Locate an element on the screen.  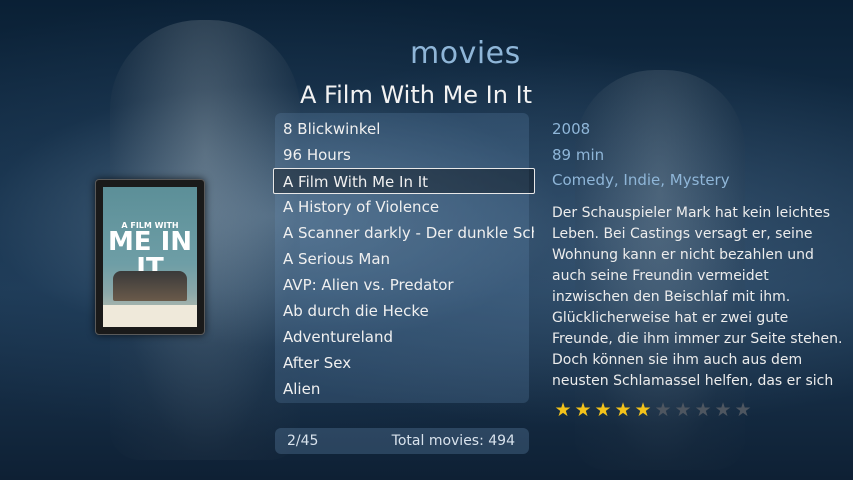
list-item: A Scanner darkly - Der dunkle Schein is located at coordinates (406, 233).